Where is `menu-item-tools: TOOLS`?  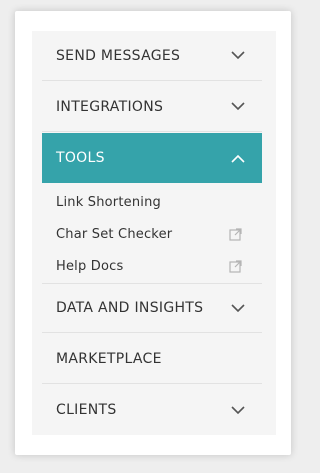 menu-item-tools: TOOLS is located at coordinates (152, 158).